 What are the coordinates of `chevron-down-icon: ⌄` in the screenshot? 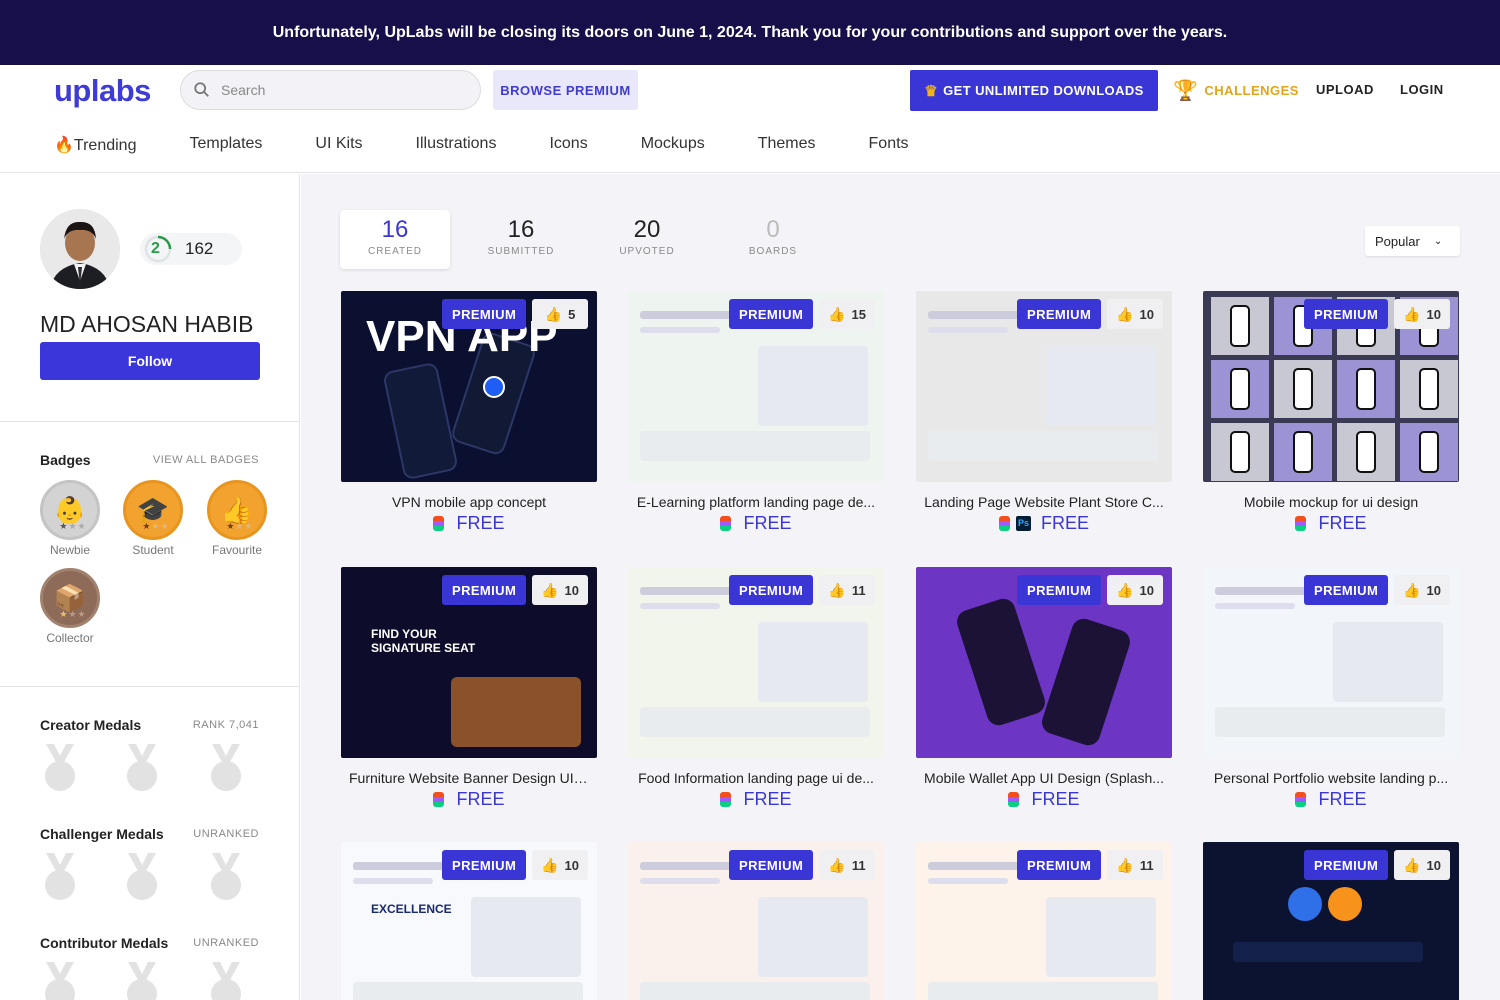 It's located at (1438, 241).